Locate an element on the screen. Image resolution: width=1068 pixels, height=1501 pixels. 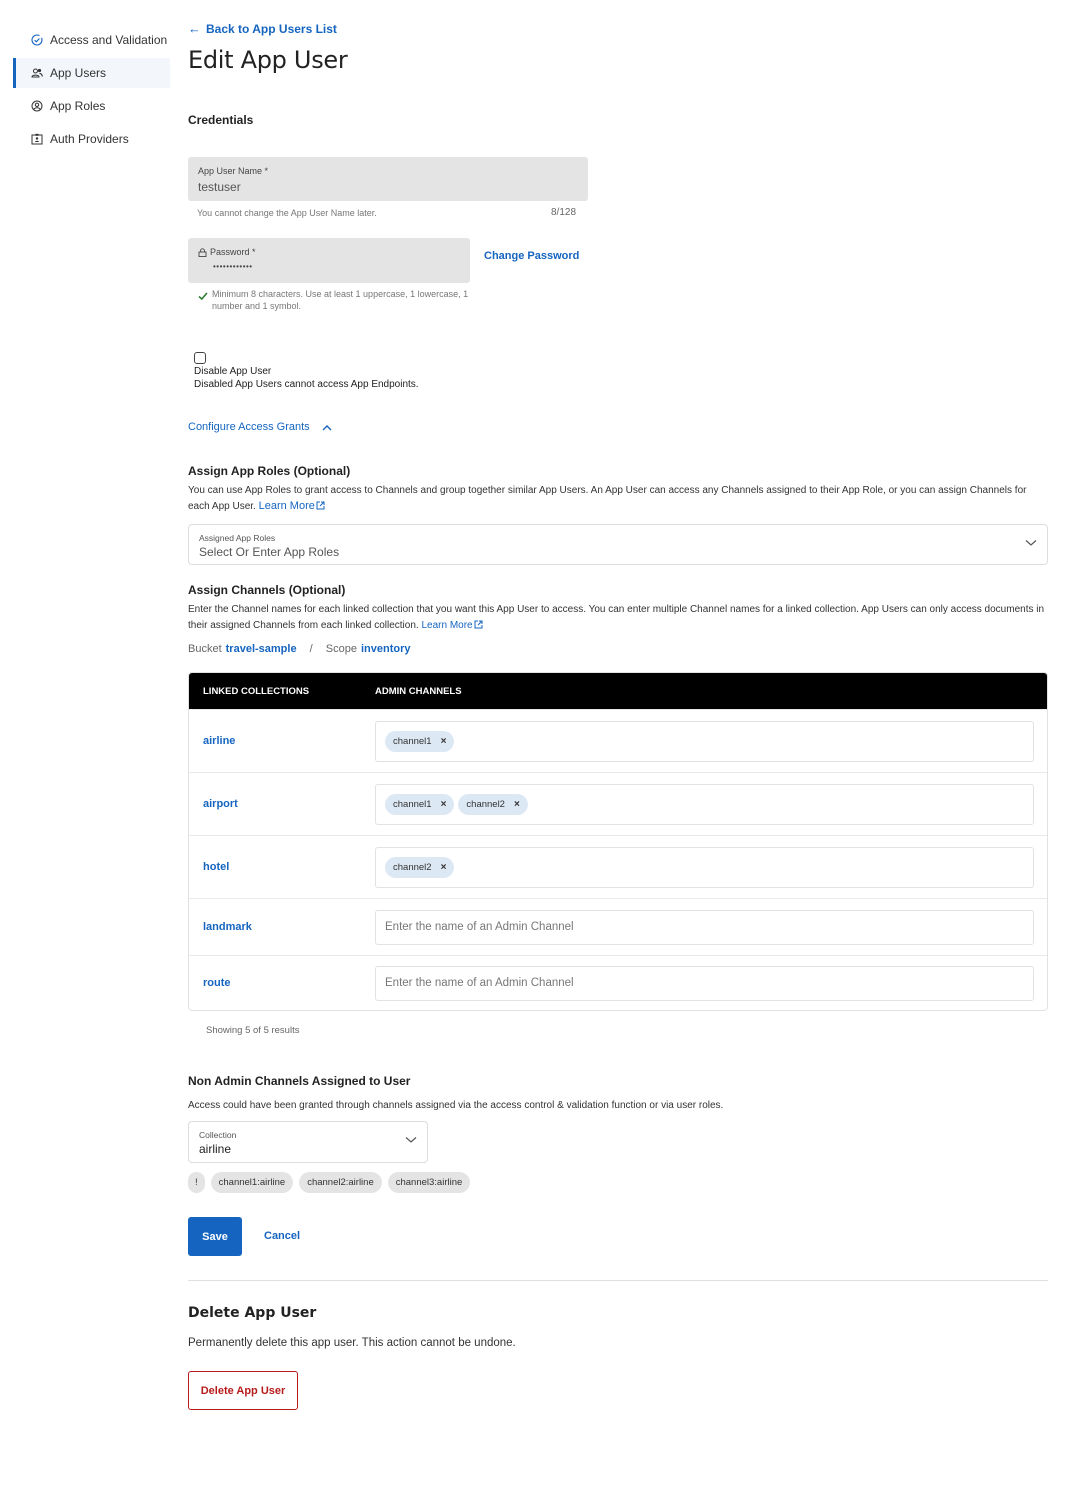
channel-chip-label: channel2 is located at coordinates (412, 867).